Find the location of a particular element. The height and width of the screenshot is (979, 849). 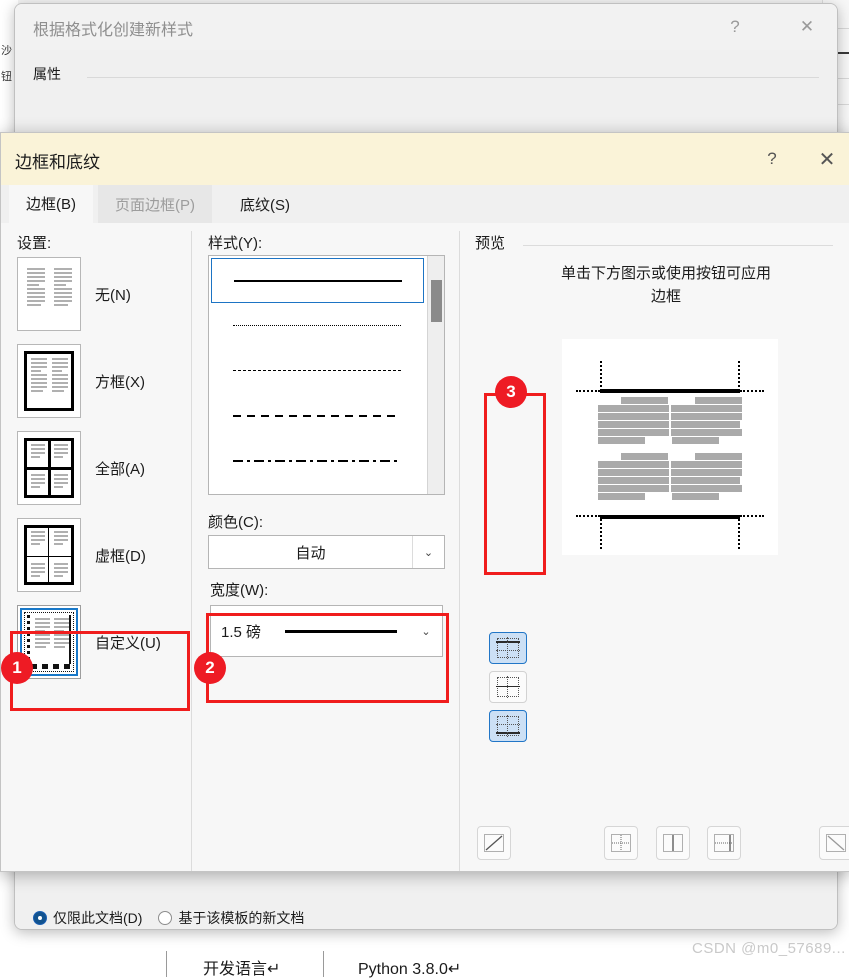

scope-radio-new-docs-from-template: 基于该模板的新文档 is located at coordinates (231, 918).